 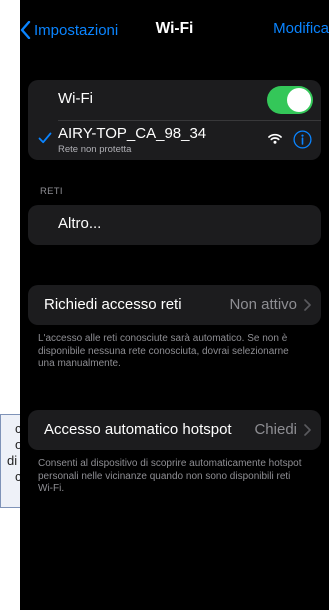 What do you see at coordinates (174, 32) in the screenshot?
I see `navigation-bar: Impostazioni Wi-Fi Modifica` at bounding box center [174, 32].